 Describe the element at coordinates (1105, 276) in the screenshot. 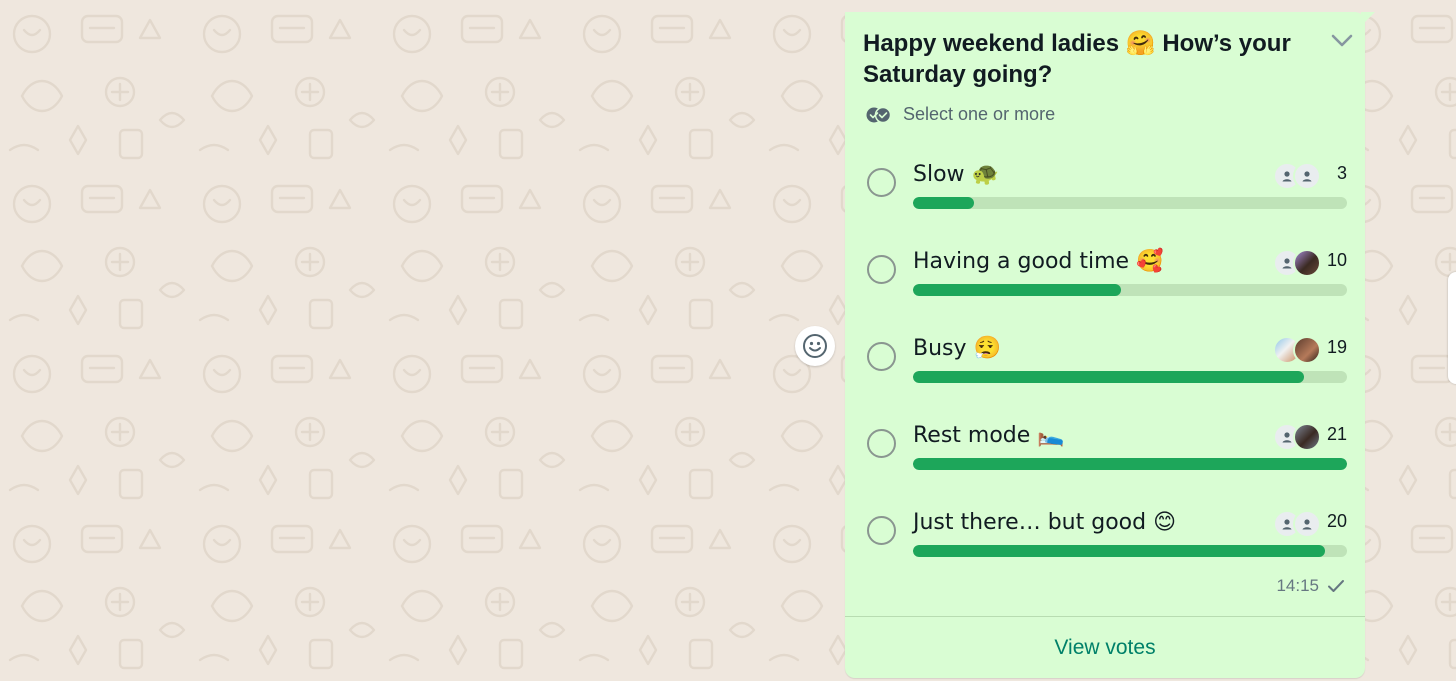

I see `poll-option: Having a good time 🥰 10` at that location.